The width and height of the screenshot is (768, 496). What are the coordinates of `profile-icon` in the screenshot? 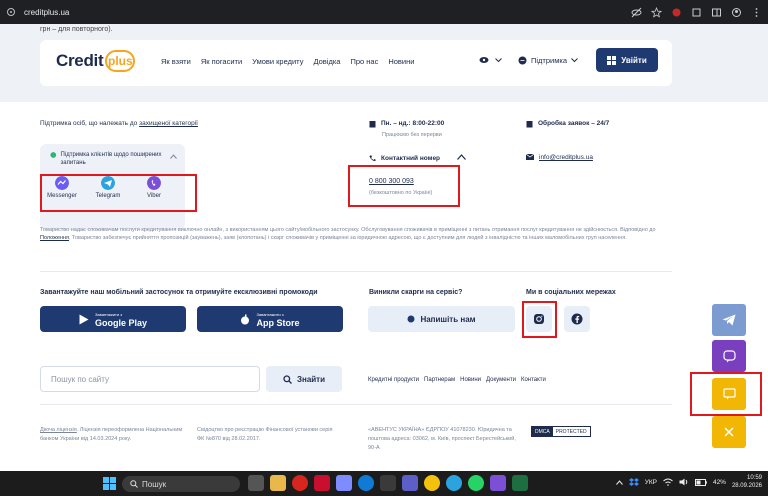 It's located at (736, 12).